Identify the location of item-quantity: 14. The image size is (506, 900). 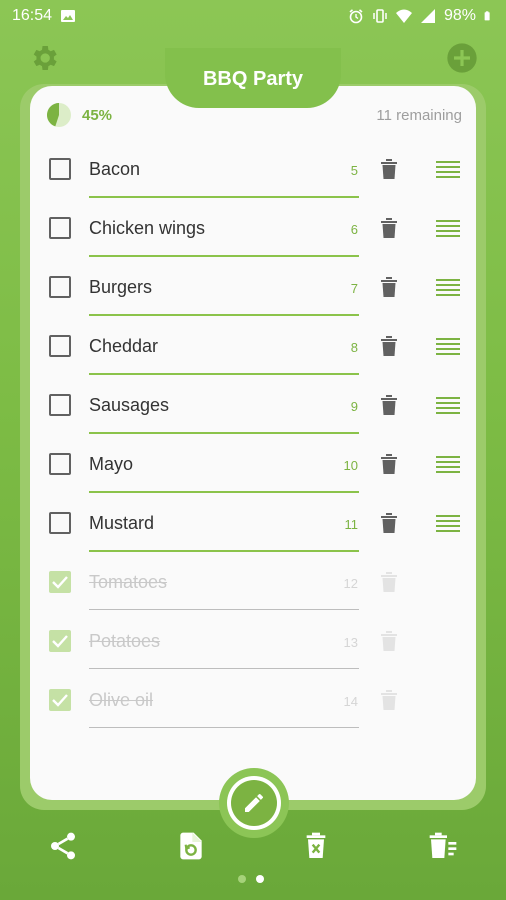
(350, 701).